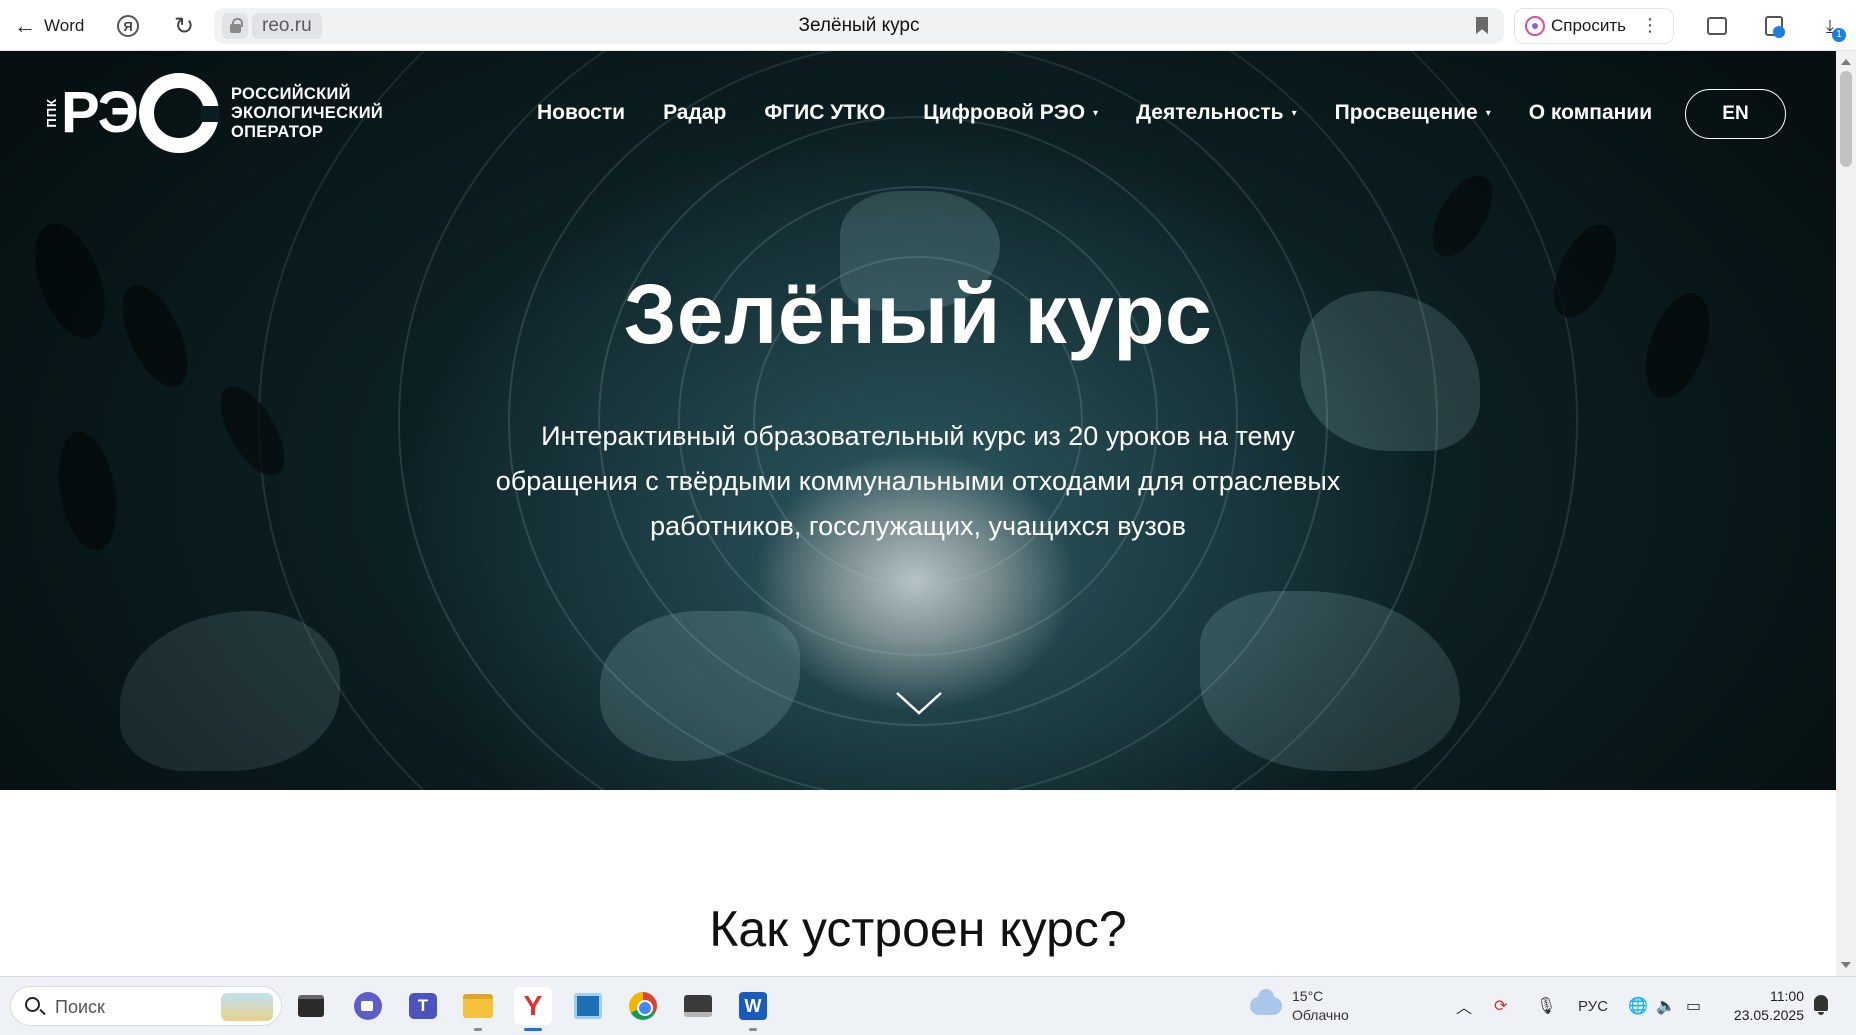 The height and width of the screenshot is (1035, 1856). I want to click on nav-item-education: Просвещение ▾, so click(1413, 113).